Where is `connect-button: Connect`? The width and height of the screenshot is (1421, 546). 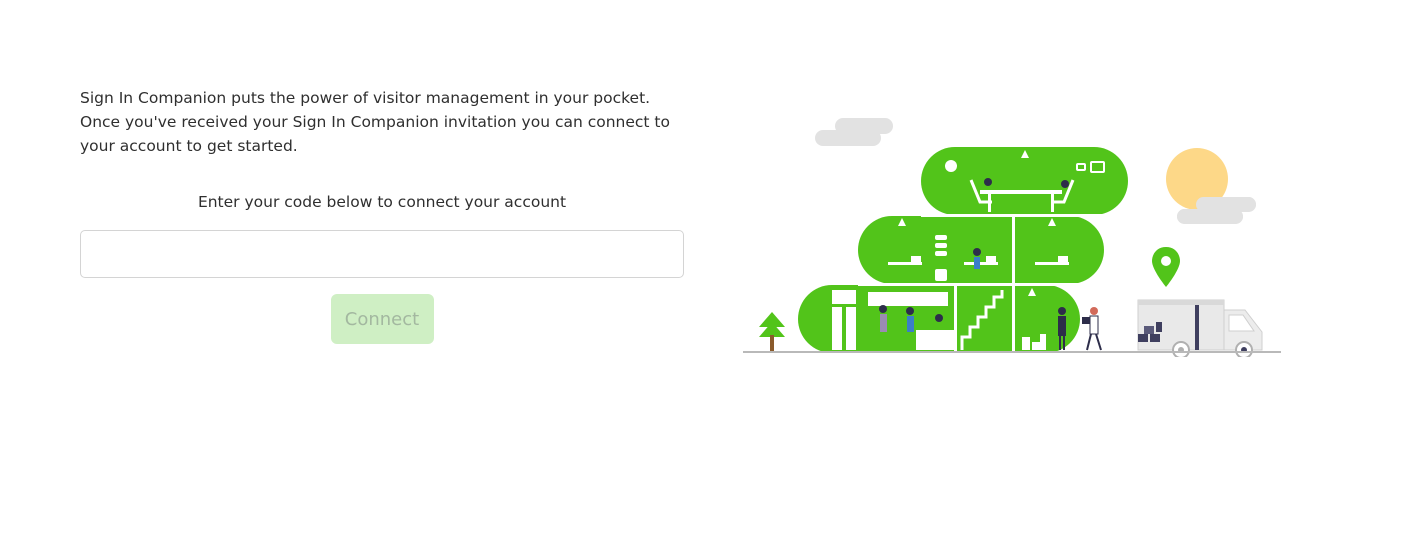 connect-button: Connect is located at coordinates (382, 319).